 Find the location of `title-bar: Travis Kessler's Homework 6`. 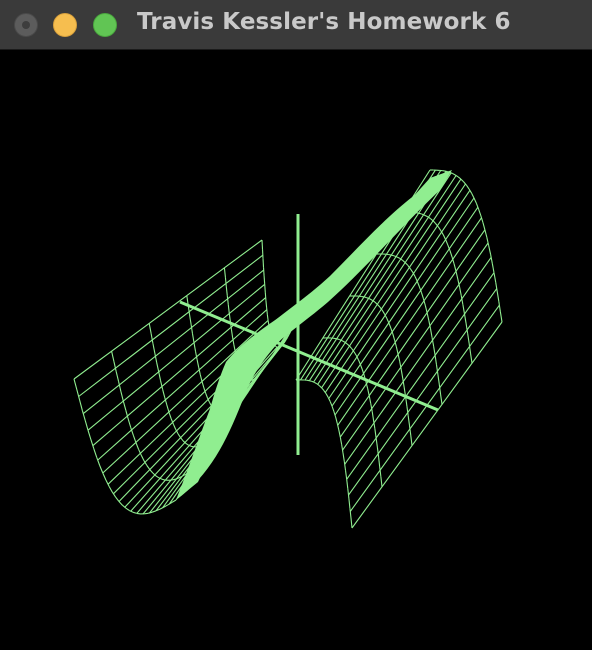

title-bar: Travis Kessler's Homework 6 is located at coordinates (296, 25).